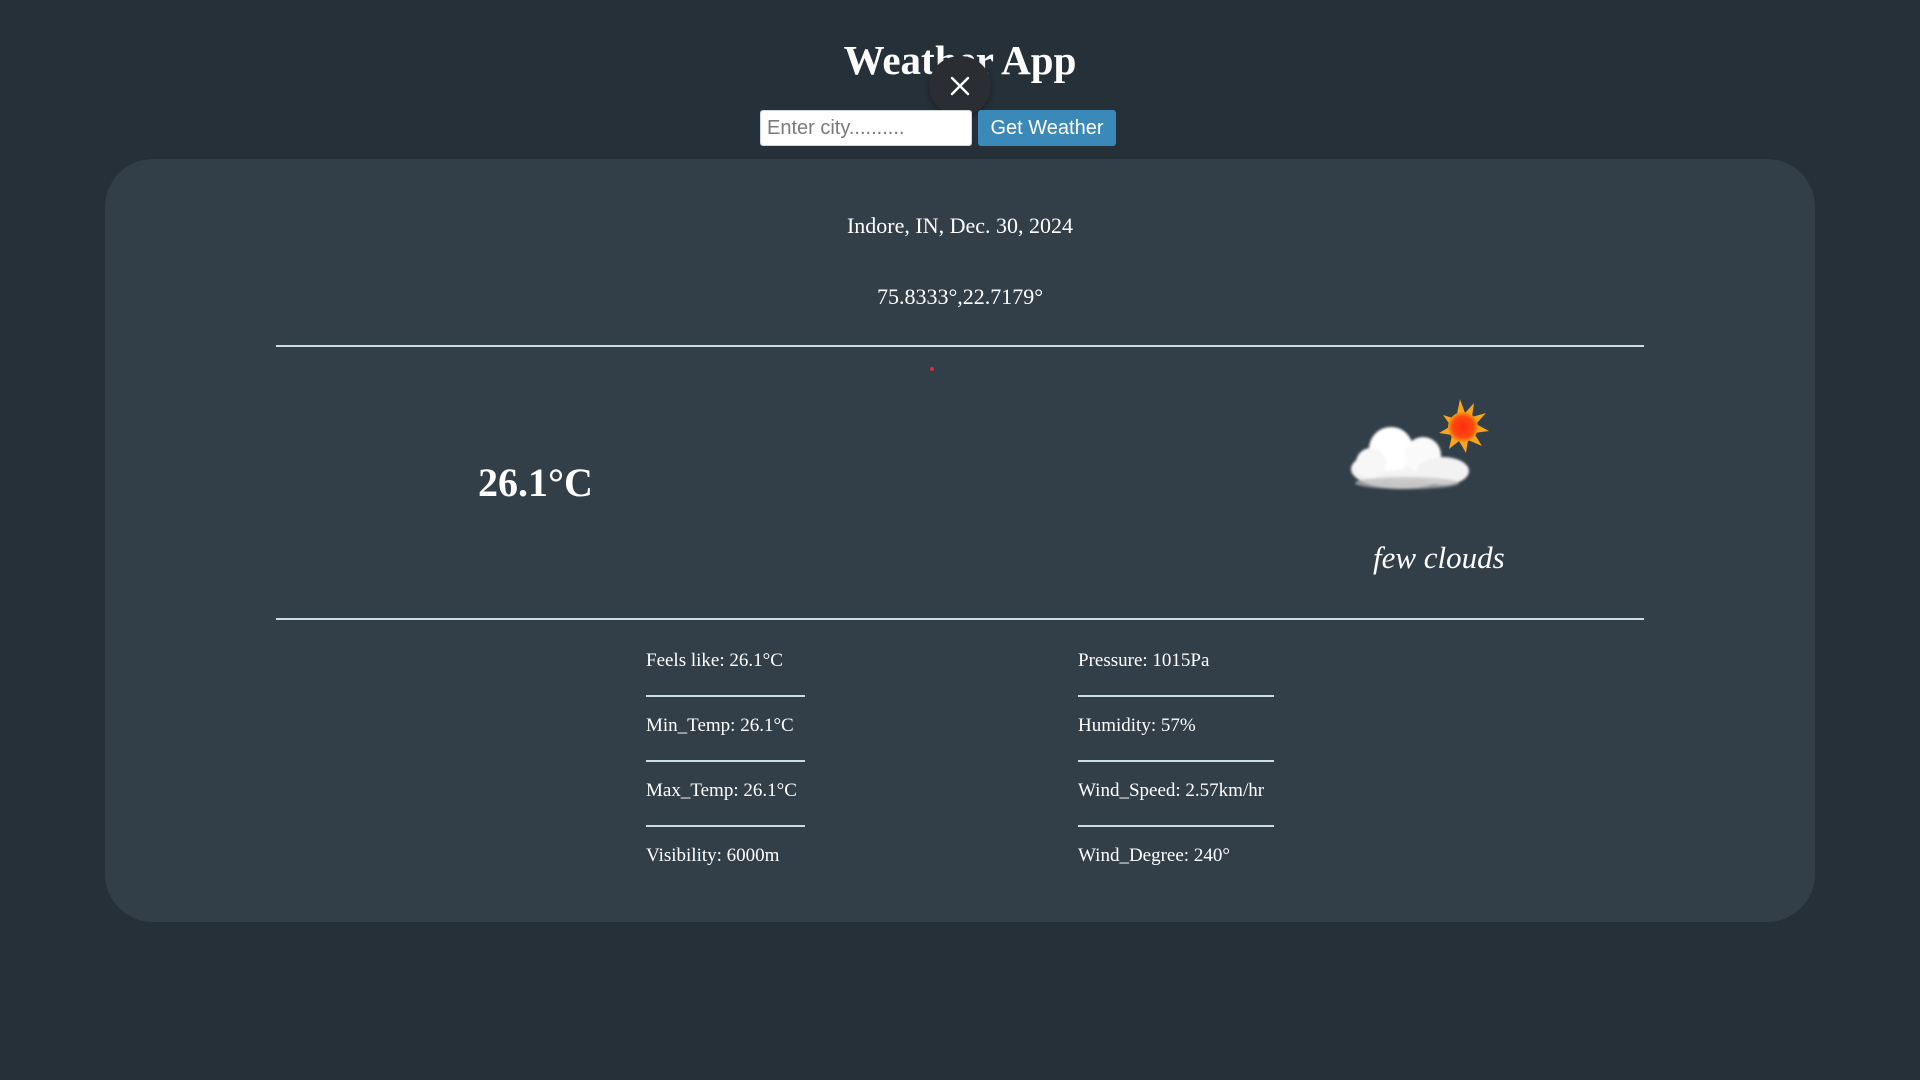 This screenshot has width=1920, height=1080. What do you see at coordinates (721, 790) in the screenshot?
I see `max-temp-text: Max_Temp: 26.1°C` at bounding box center [721, 790].